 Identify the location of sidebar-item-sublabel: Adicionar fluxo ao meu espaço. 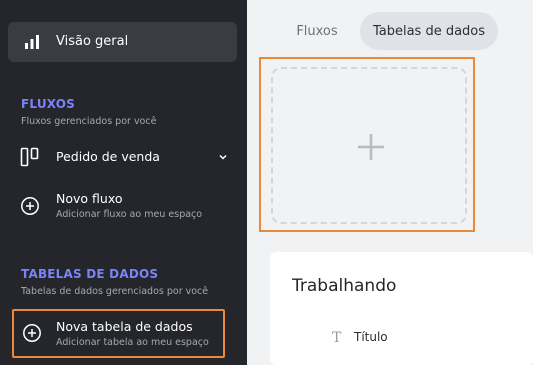
(129, 214).